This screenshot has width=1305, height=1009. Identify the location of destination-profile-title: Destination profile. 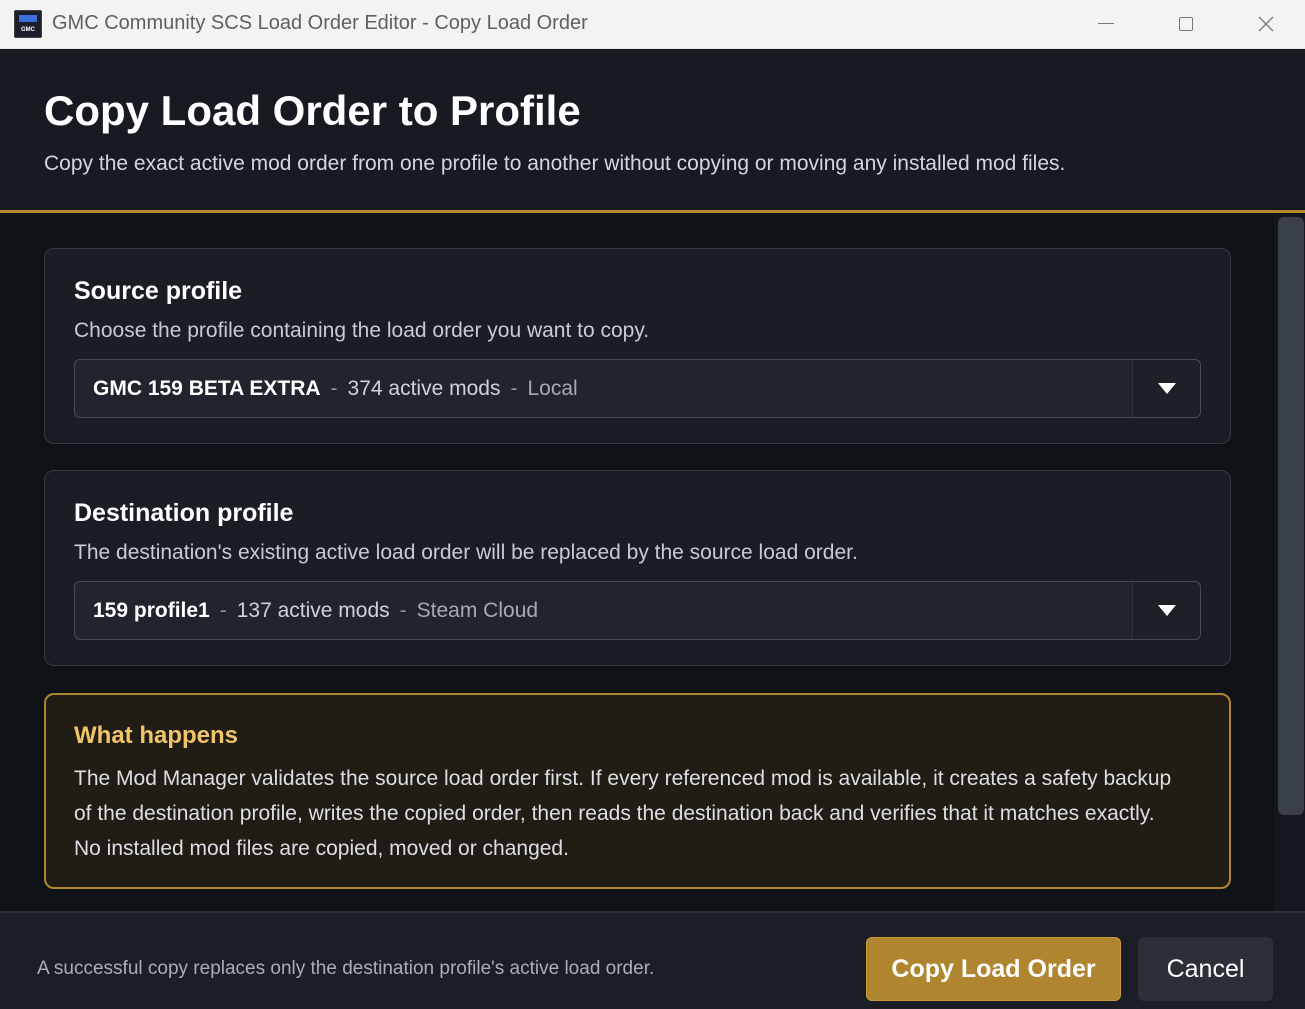
(184, 513).